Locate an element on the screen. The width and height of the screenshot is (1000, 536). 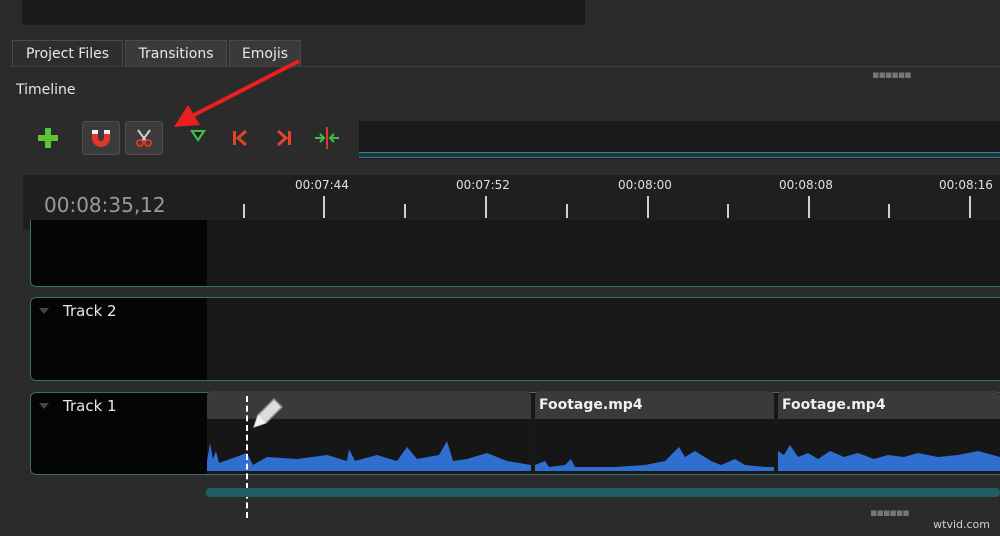
snapping-button is located at coordinates (101, 138).